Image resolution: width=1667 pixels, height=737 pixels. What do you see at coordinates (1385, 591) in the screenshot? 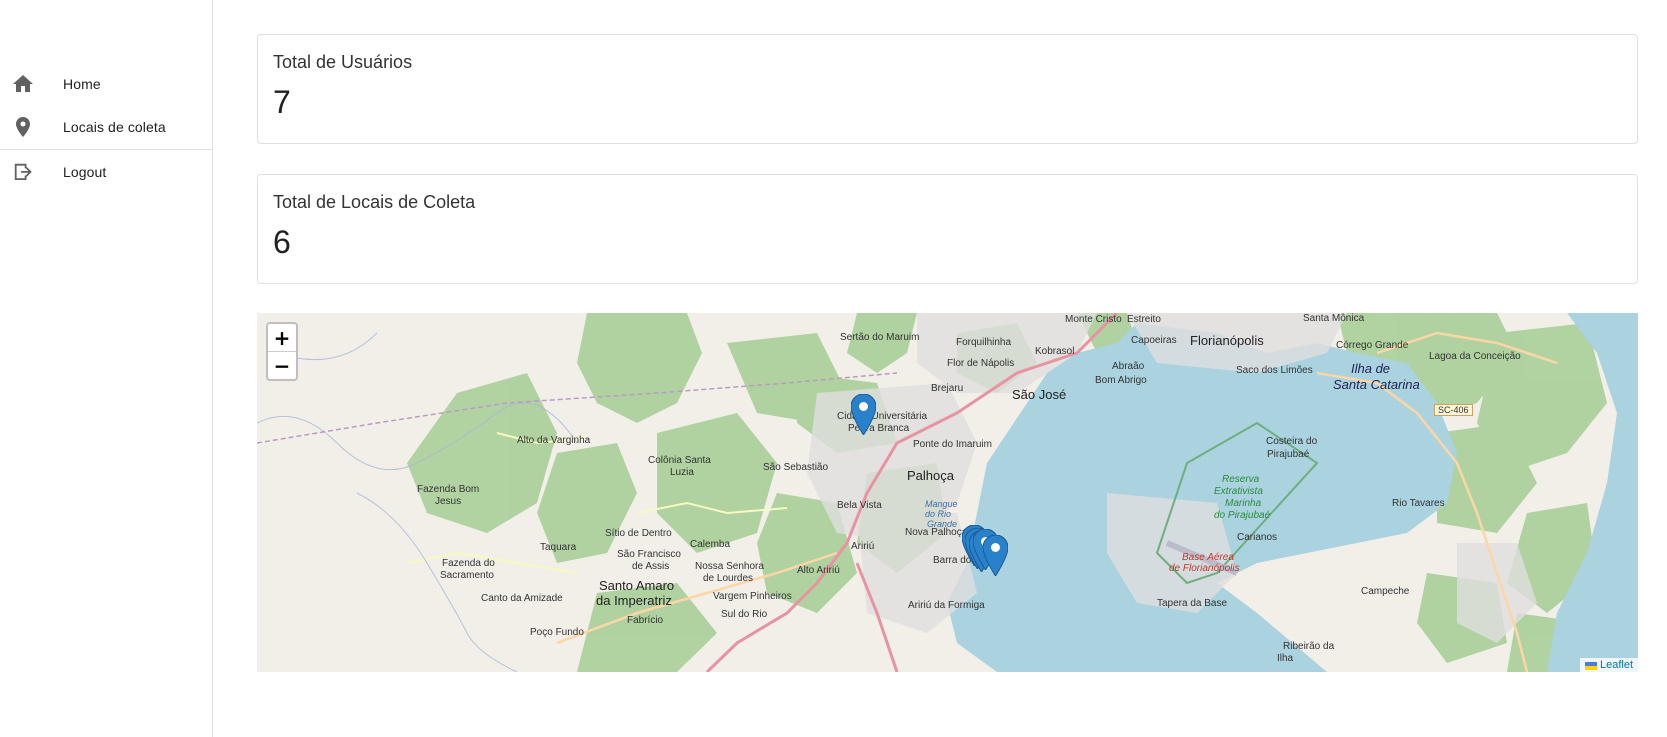
I see `map-label: Campeche` at bounding box center [1385, 591].